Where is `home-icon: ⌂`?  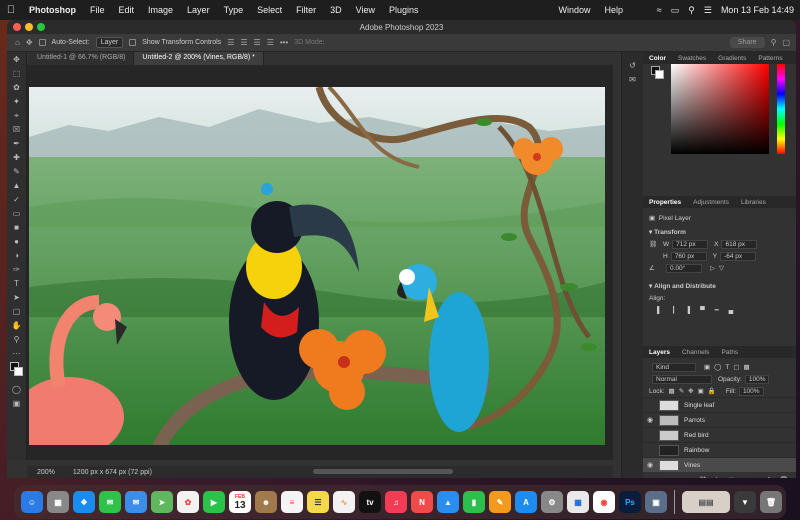
home-icon: ⌂ is located at coordinates (17, 42).